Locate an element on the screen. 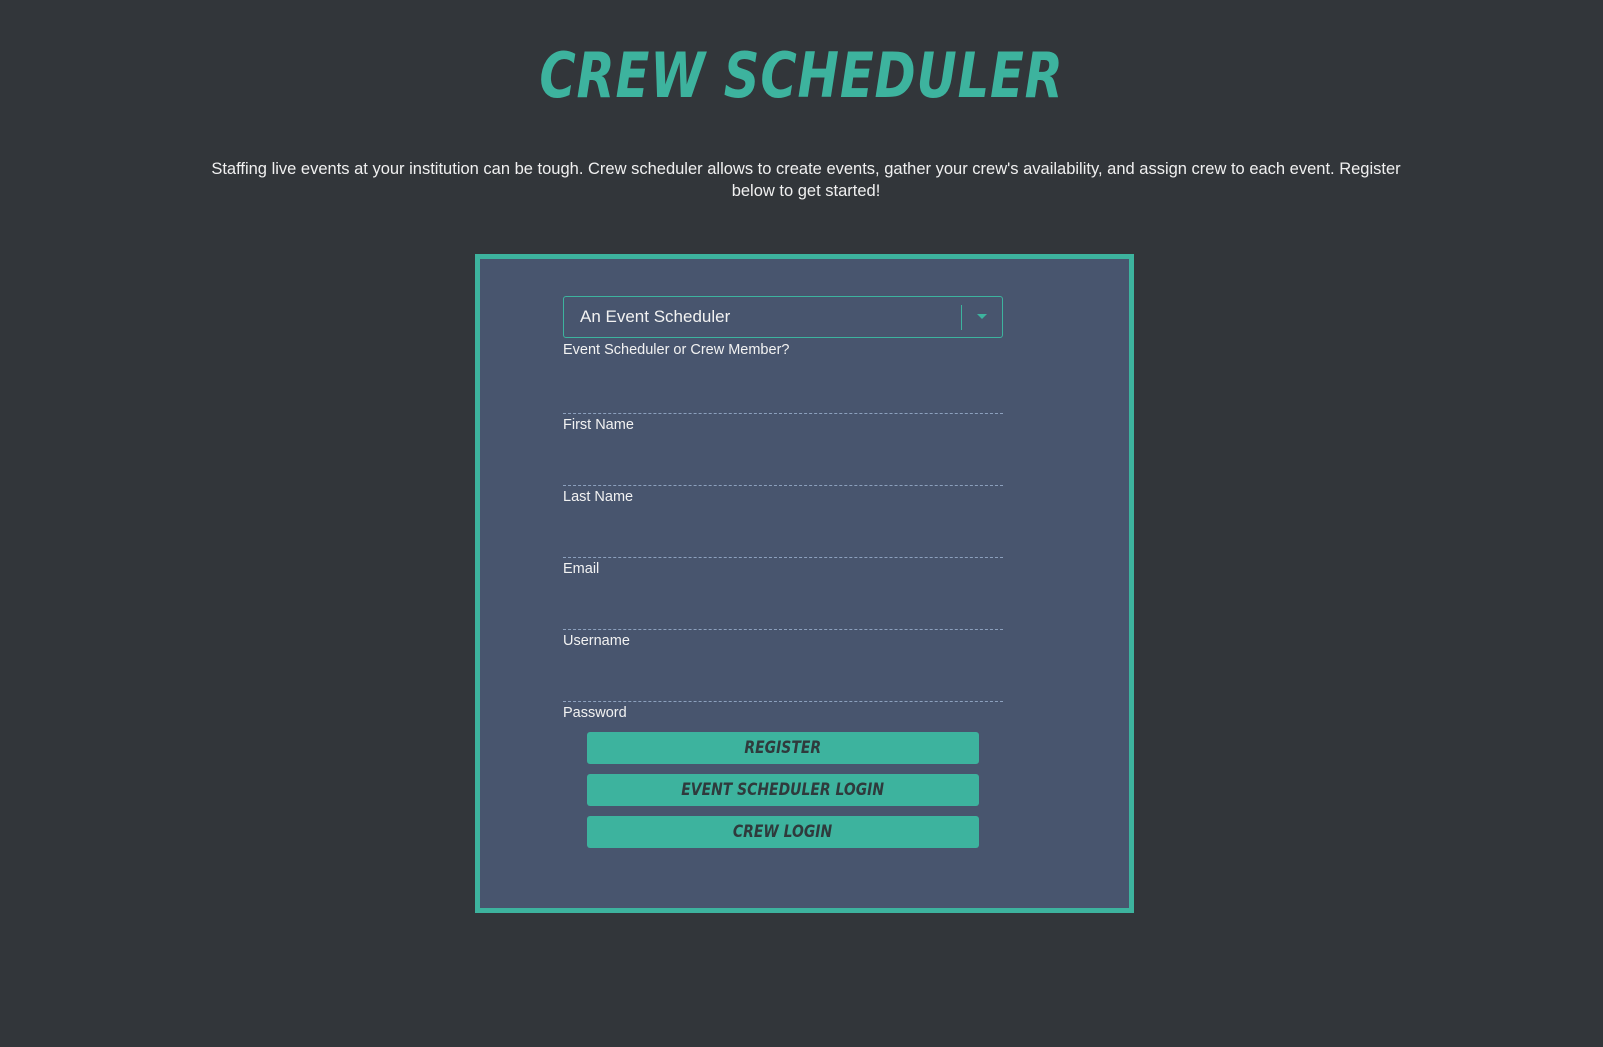  crew-login-button: Crew Login is located at coordinates (783, 832).